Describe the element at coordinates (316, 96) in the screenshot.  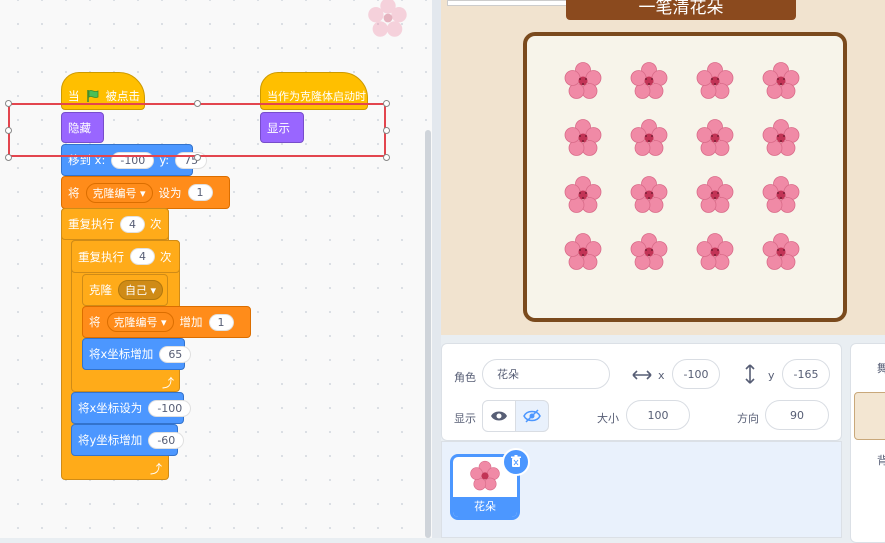
I see `hat-clone-label: 当作为克隆体启动时` at that location.